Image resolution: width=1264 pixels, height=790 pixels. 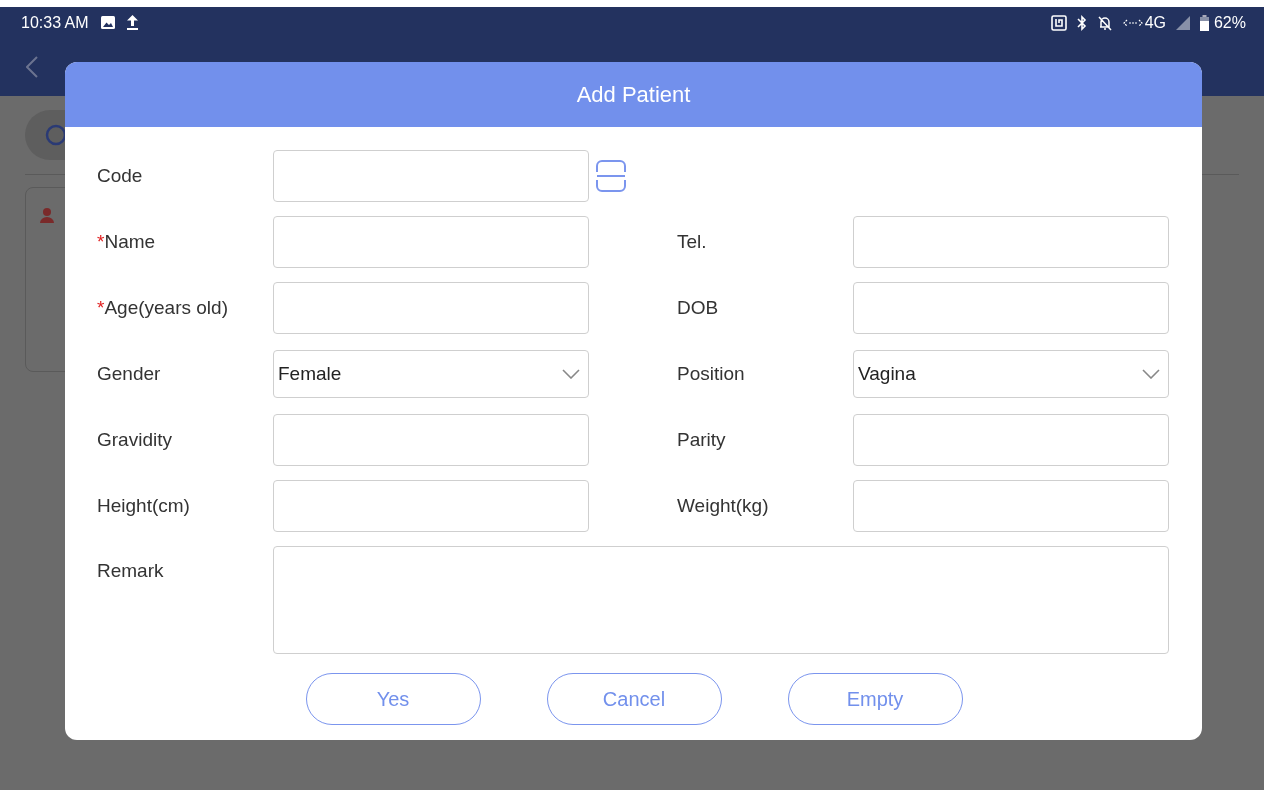 I want to click on muted-bell-icon, so click(x=1104, y=22).